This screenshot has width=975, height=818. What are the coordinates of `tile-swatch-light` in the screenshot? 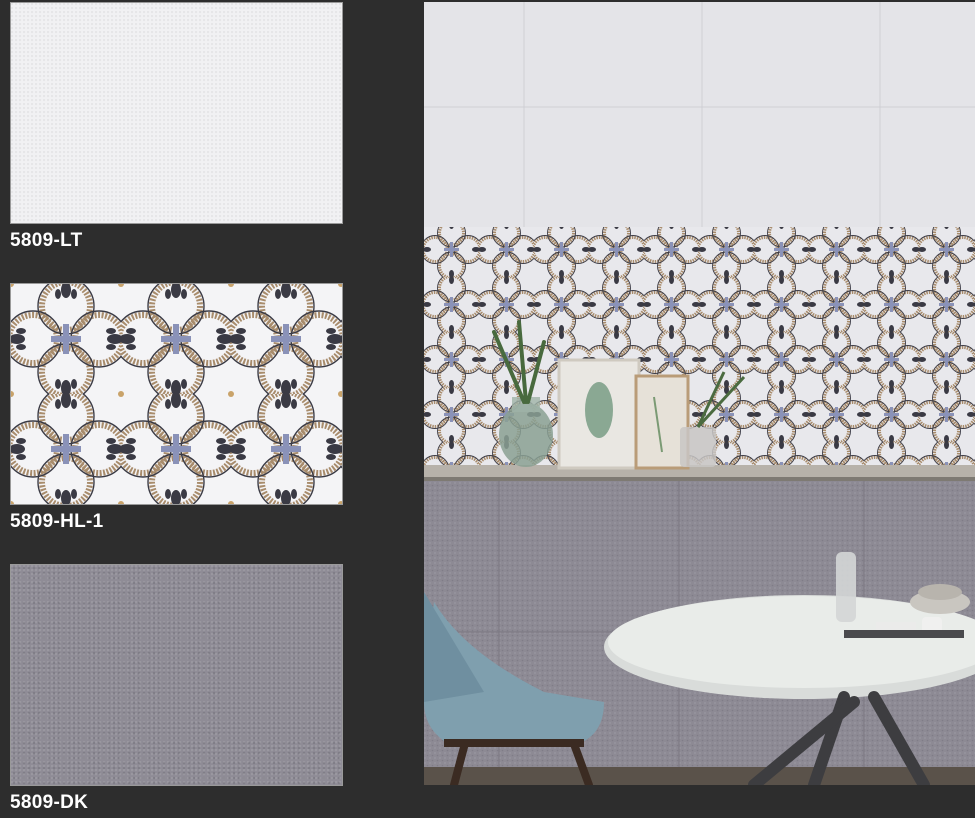 It's located at (176, 113).